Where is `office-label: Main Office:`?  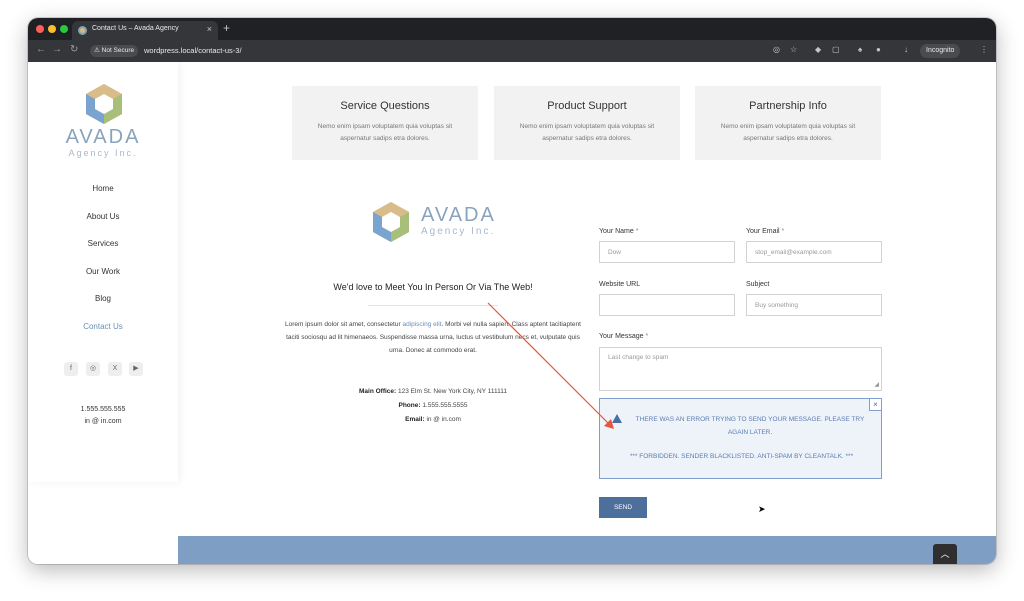 office-label: Main Office: is located at coordinates (378, 391).